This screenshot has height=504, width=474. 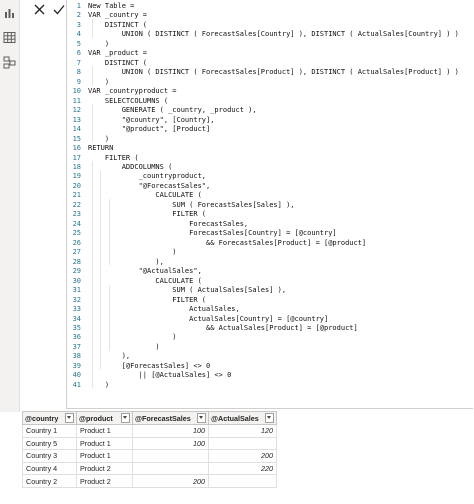 What do you see at coordinates (270, 310) in the screenshot?
I see `code-line: 33 ActualSales,` at bounding box center [270, 310].